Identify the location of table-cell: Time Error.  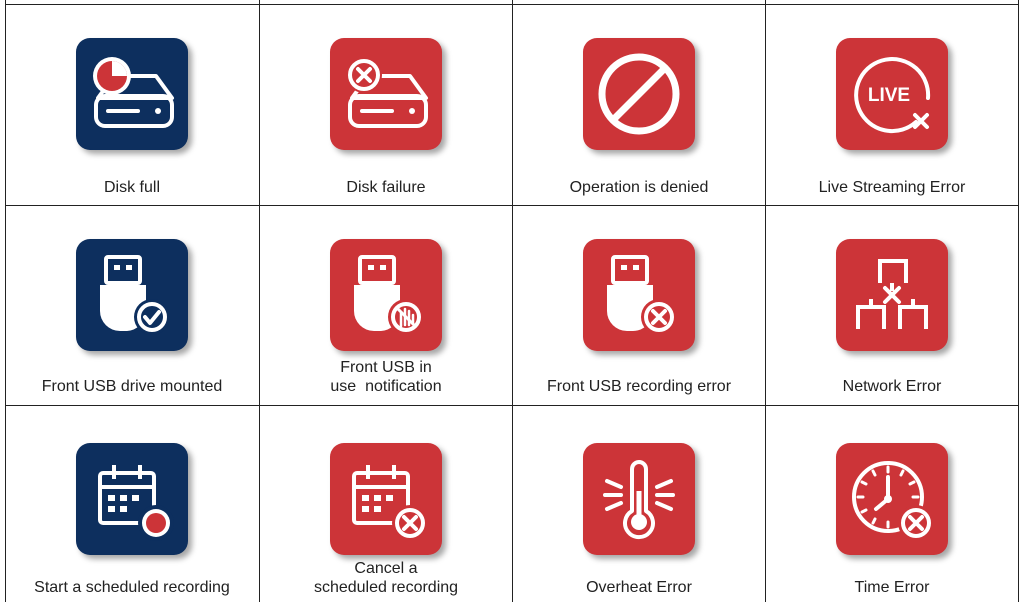
(892, 503).